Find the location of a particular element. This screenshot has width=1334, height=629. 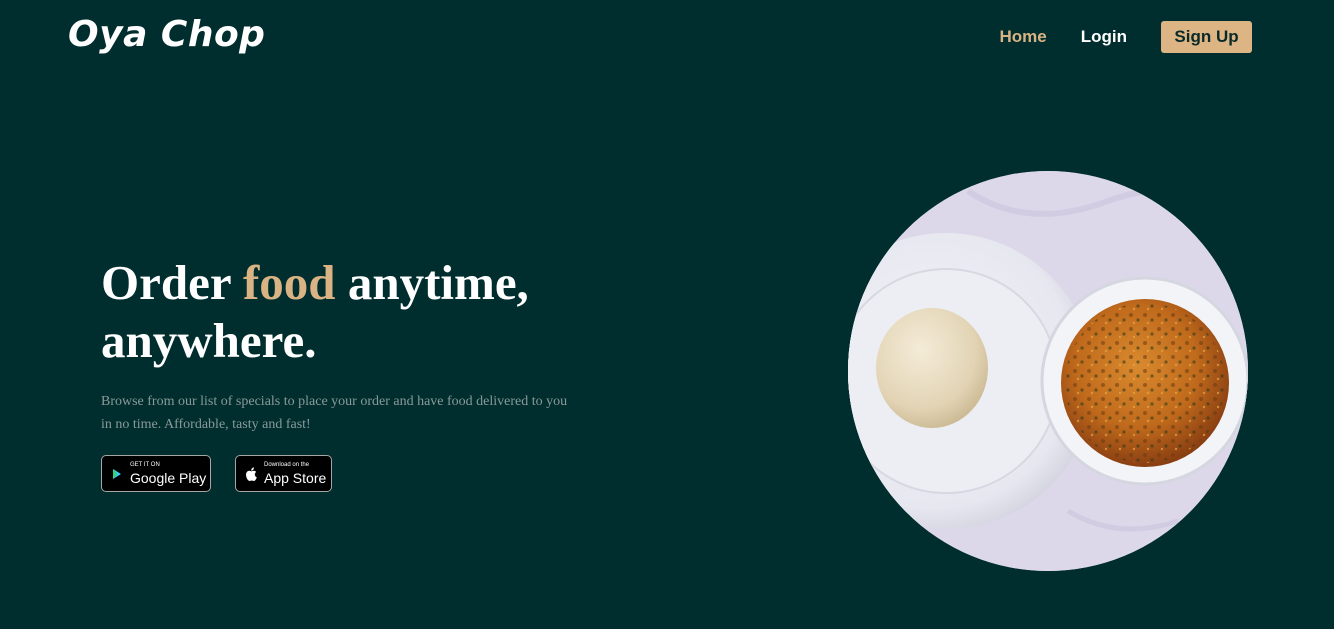

play-icon is located at coordinates (117, 473).